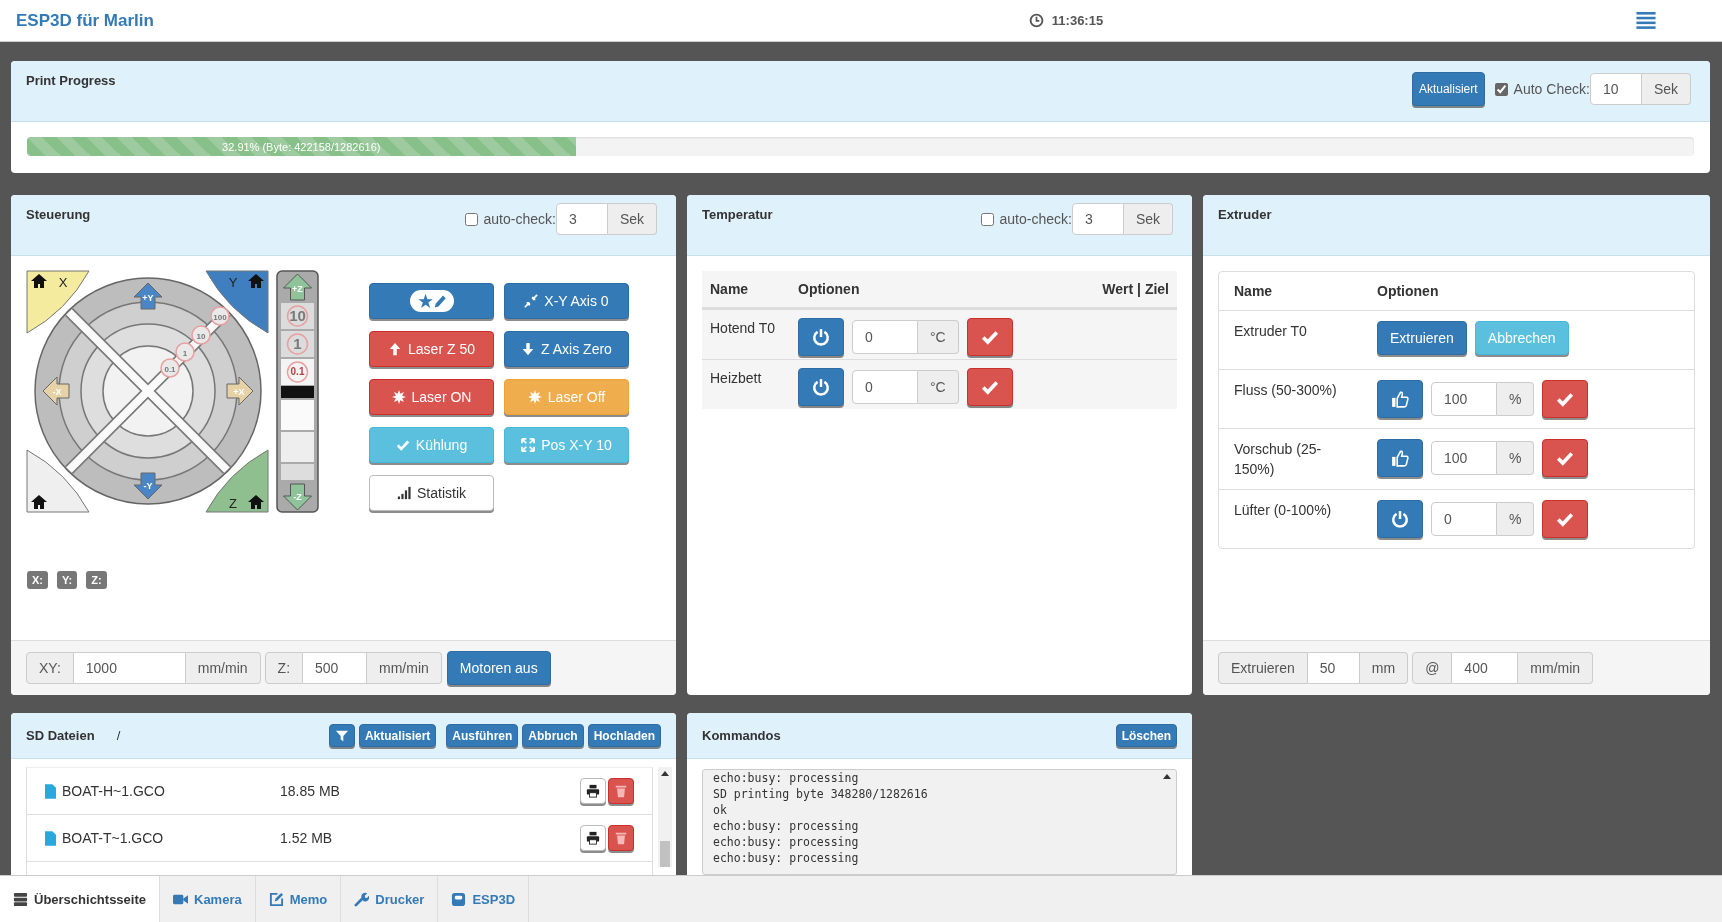 This screenshot has width=1722, height=922. I want to click on clock-time: 11:36:15, so click(1077, 20).